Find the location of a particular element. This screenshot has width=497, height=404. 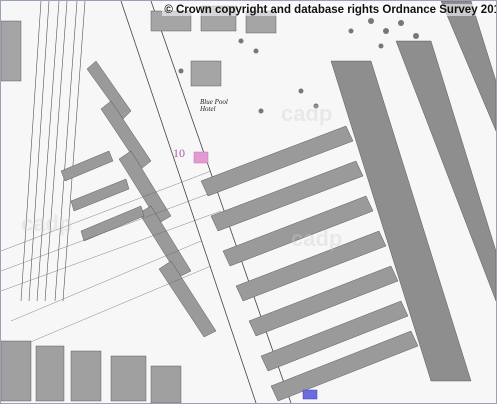

marker-label: 10 is located at coordinates (179, 153).